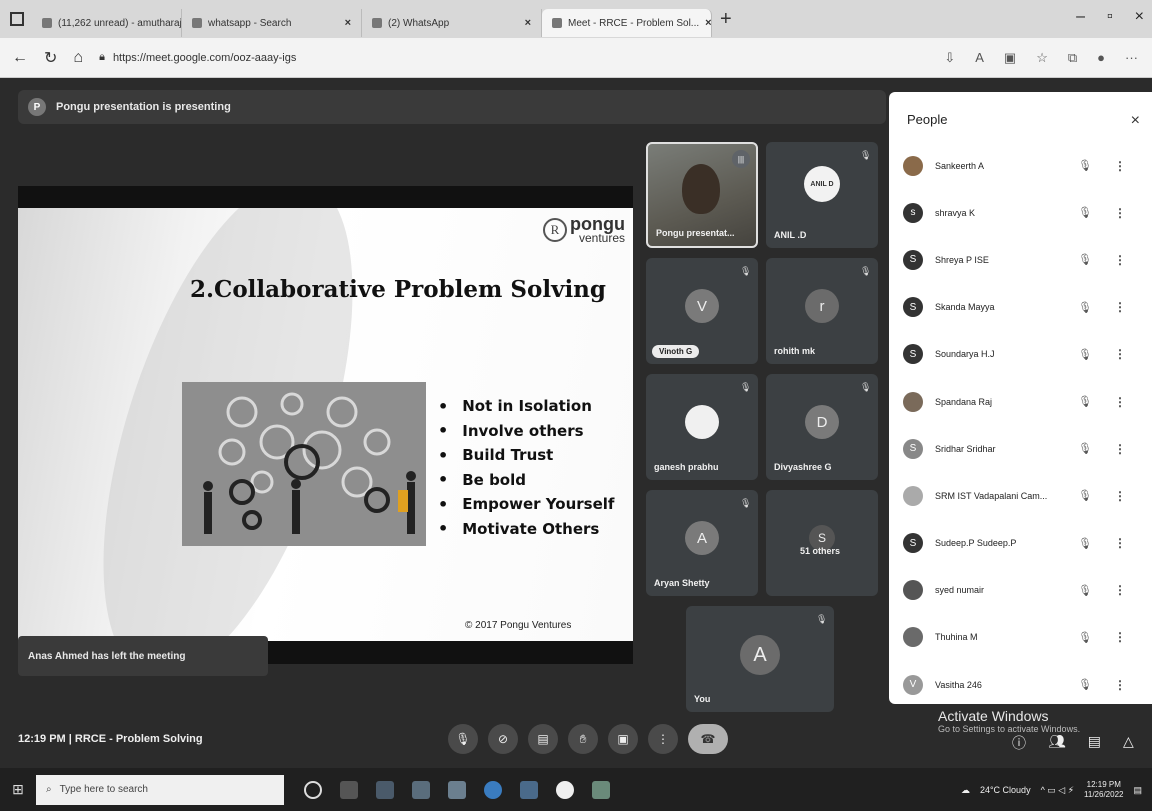  What do you see at coordinates (1057, 743) in the screenshot?
I see `people-icon: 👥︎` at bounding box center [1057, 743].